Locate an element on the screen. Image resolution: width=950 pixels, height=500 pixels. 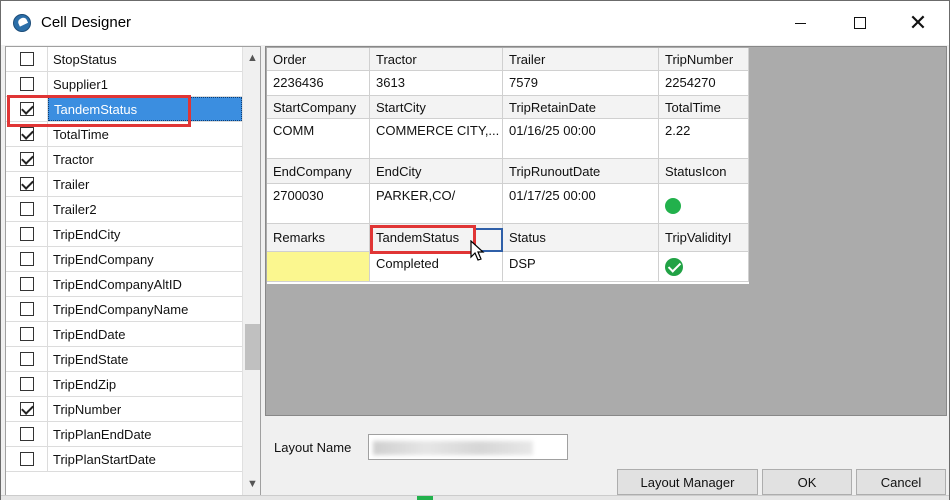
blurred-layout-name is located at coordinates (453, 448).